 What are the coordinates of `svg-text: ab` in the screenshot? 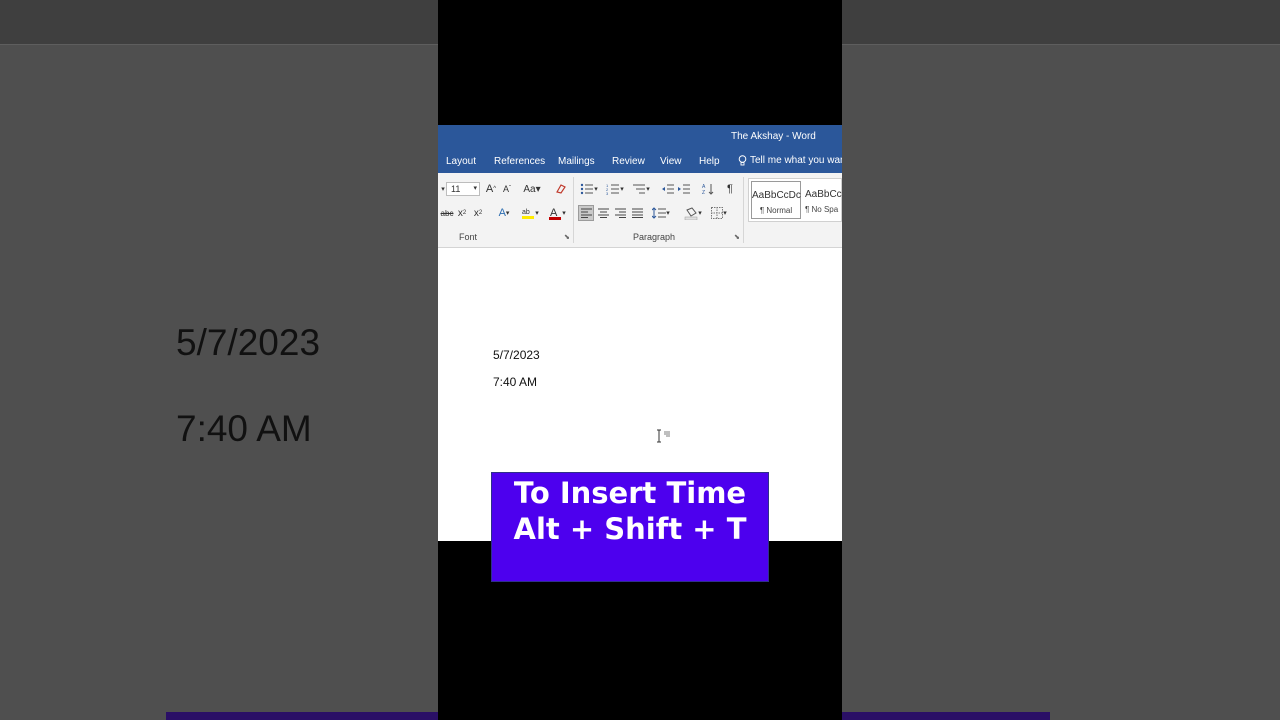 It's located at (526, 212).